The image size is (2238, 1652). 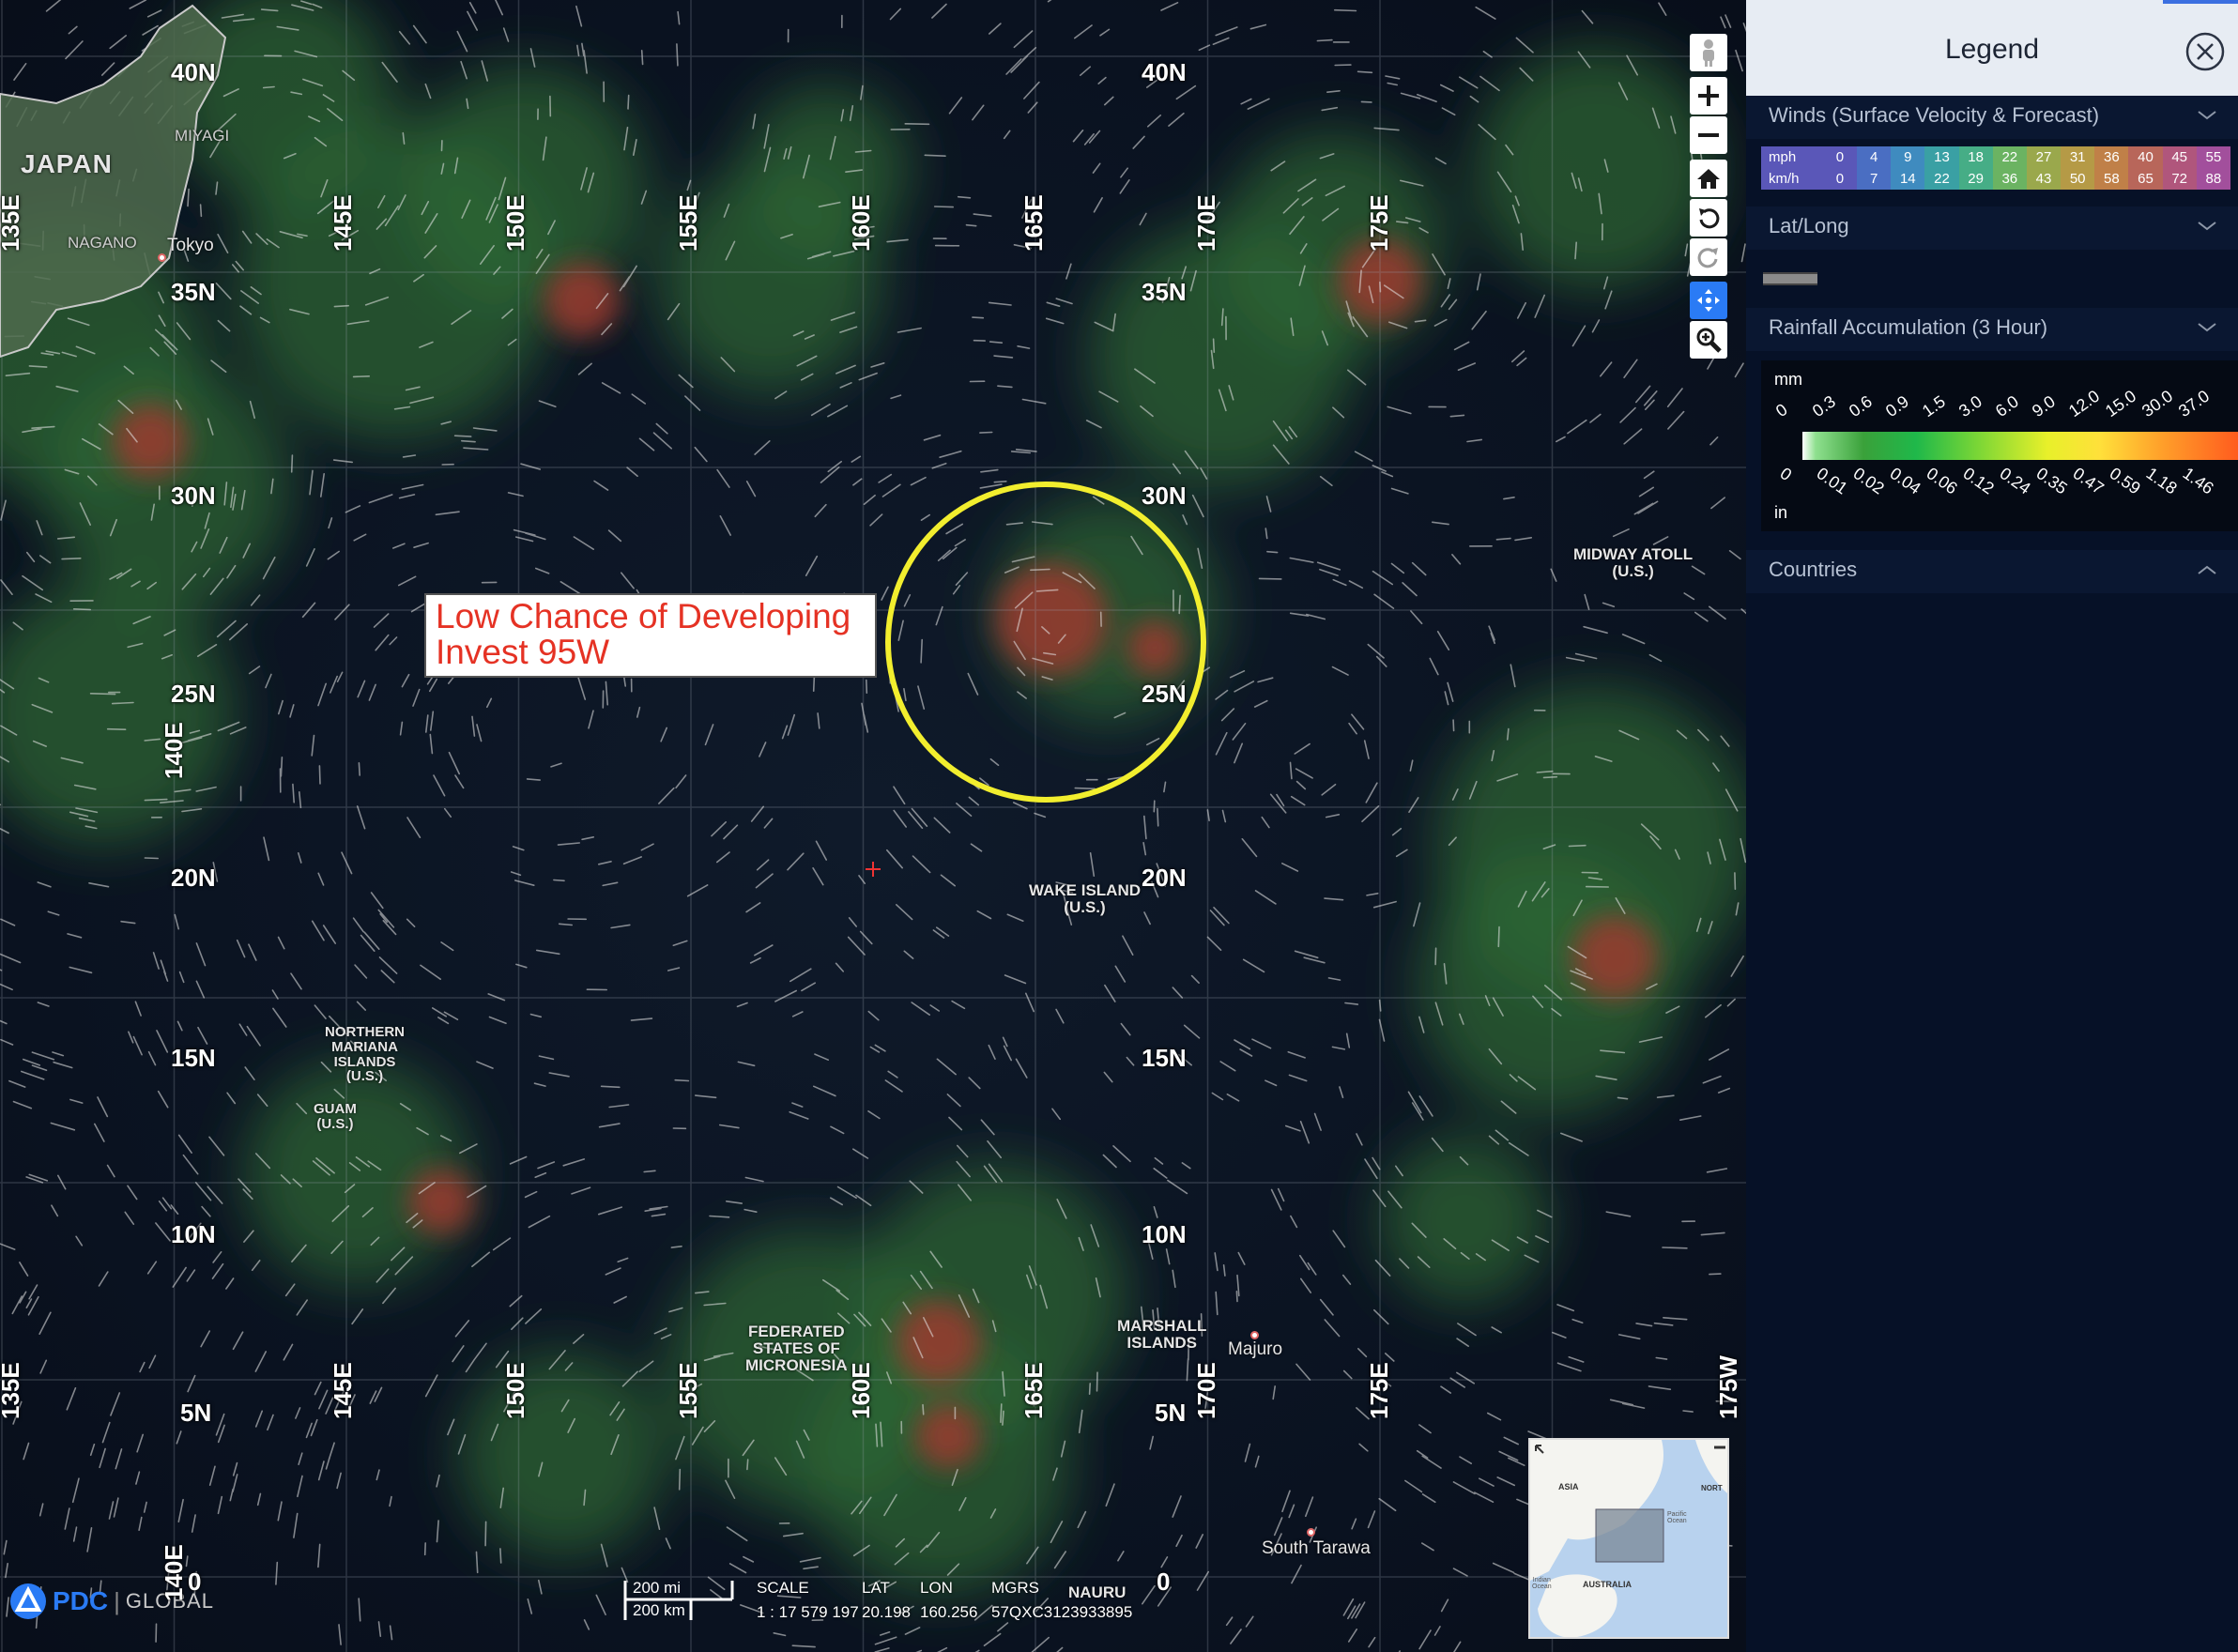 I want to click on legend-section-countries: Countries, so click(x=1992, y=571).